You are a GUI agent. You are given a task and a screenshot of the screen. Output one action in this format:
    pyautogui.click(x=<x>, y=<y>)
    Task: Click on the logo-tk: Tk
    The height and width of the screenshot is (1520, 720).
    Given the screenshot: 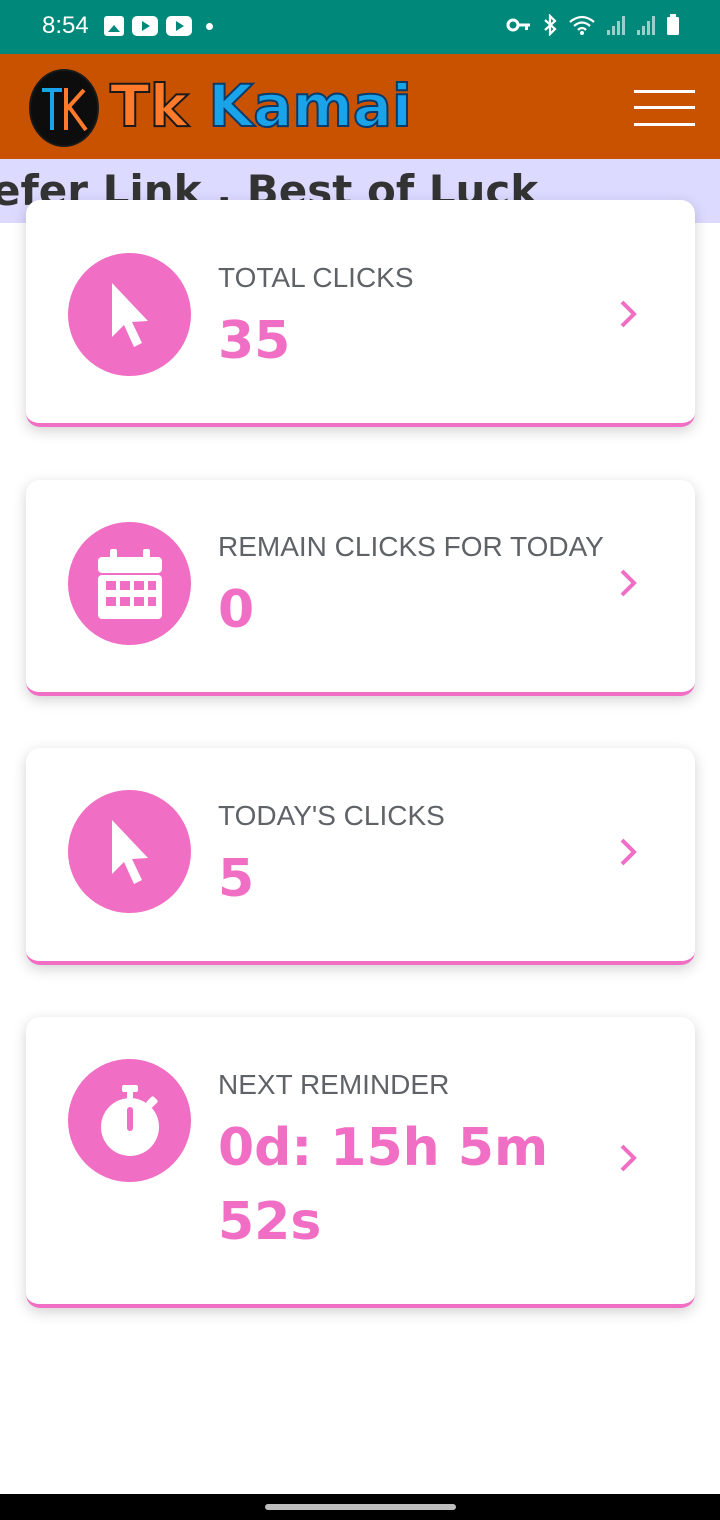 What is the action you would take?
    pyautogui.click(x=149, y=106)
    